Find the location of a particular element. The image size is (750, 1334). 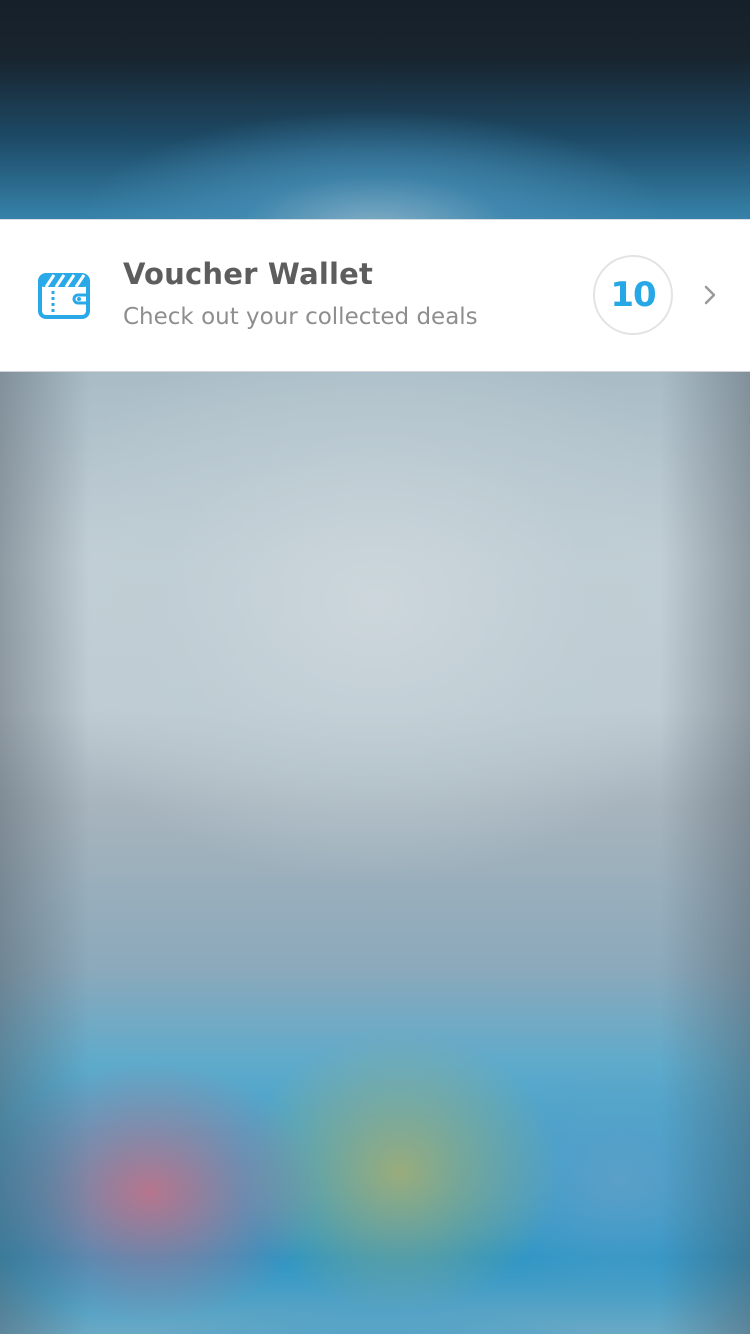

chevron-right-icon is located at coordinates (710, 295).